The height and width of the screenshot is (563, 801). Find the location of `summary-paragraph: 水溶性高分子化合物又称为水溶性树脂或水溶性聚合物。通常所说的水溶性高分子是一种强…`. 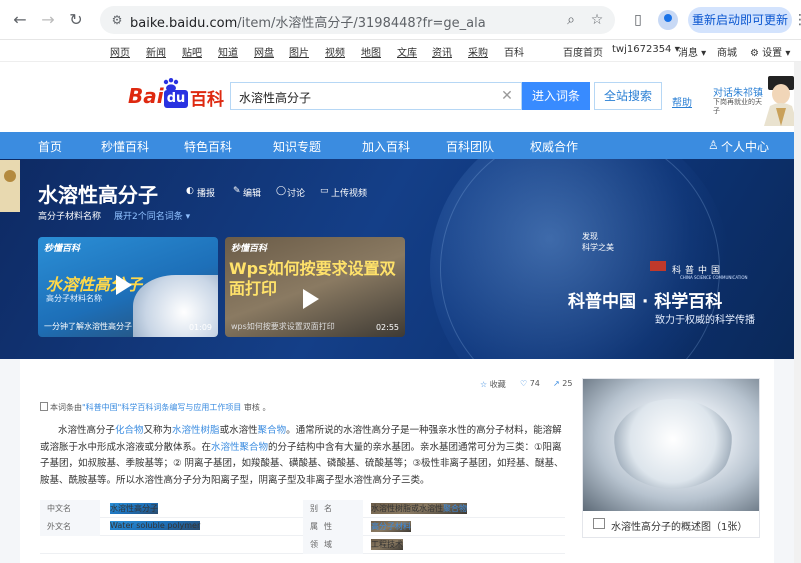

summary-paragraph: 水溶性高分子化合物又称为水溶性树脂或水溶性聚合物。通常所说的水溶性高分子是一种强… is located at coordinates (302, 455).